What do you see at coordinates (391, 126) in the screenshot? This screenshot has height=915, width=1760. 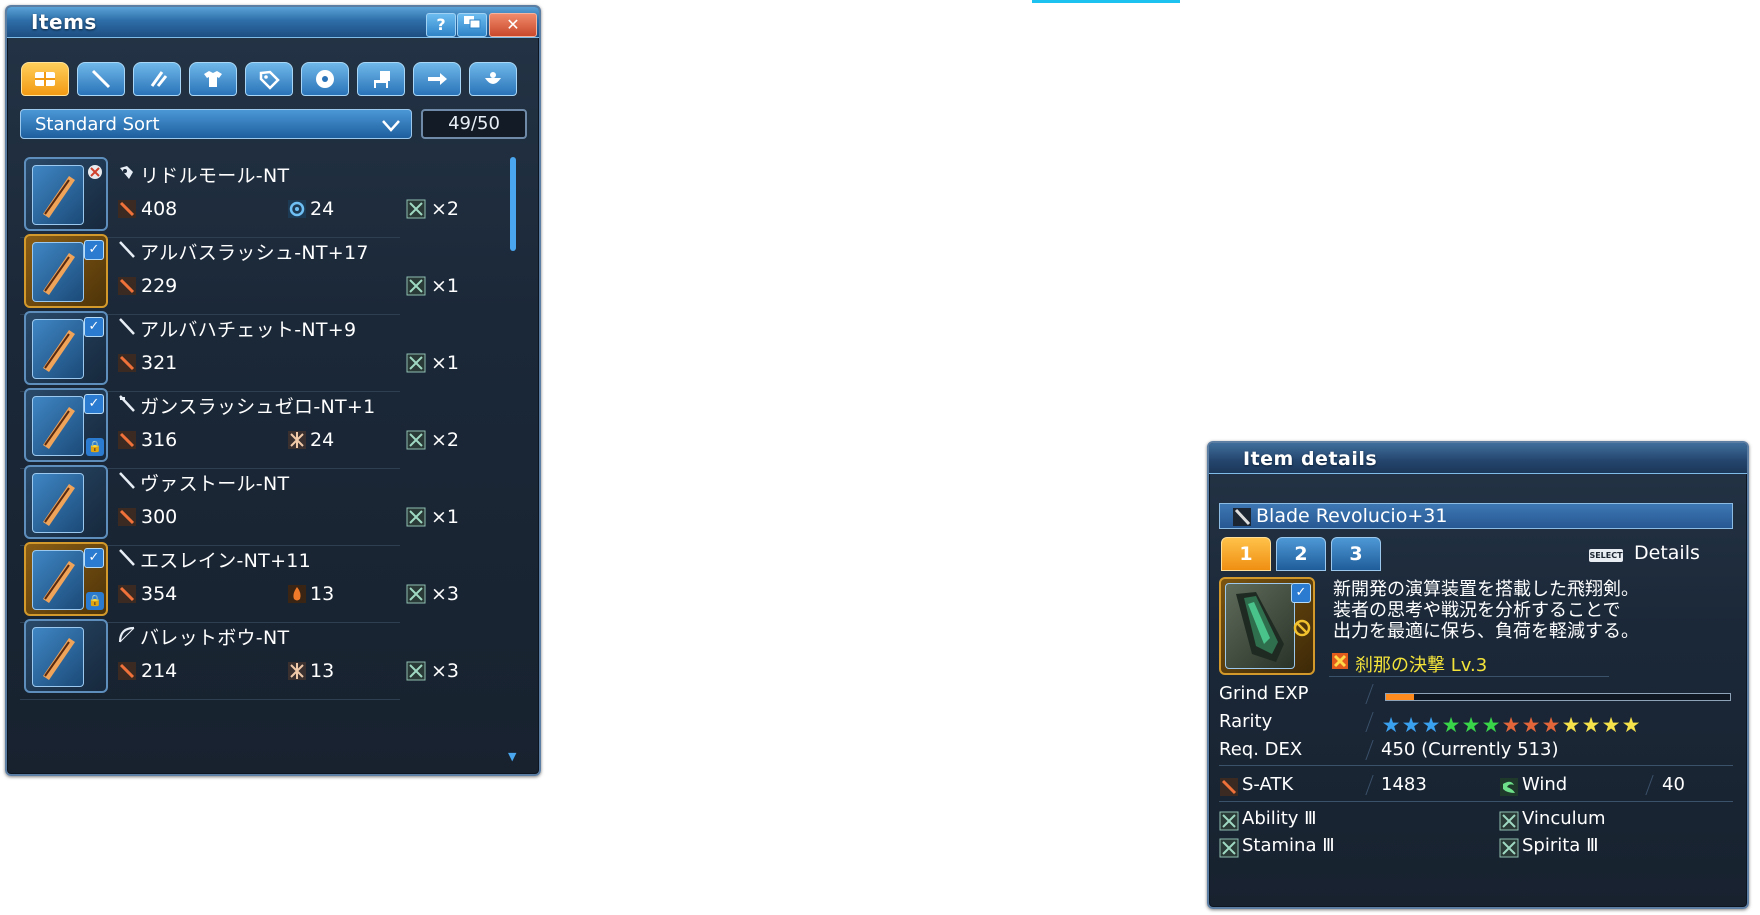 I see `chevron-down-icon` at bounding box center [391, 126].